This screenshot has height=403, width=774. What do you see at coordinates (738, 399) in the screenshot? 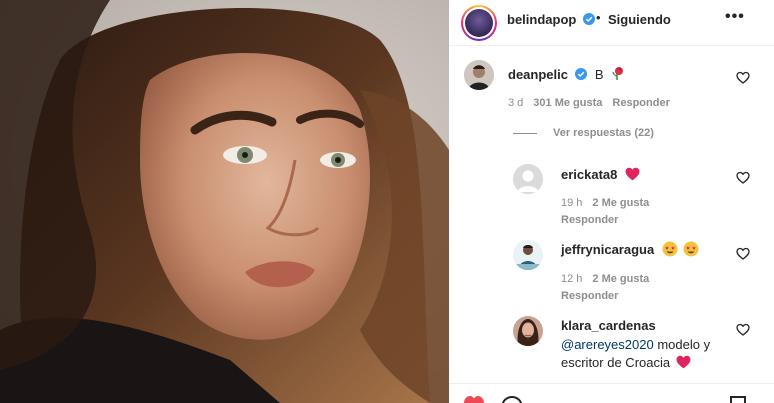
I see `save-bookmark-icon` at bounding box center [738, 399].